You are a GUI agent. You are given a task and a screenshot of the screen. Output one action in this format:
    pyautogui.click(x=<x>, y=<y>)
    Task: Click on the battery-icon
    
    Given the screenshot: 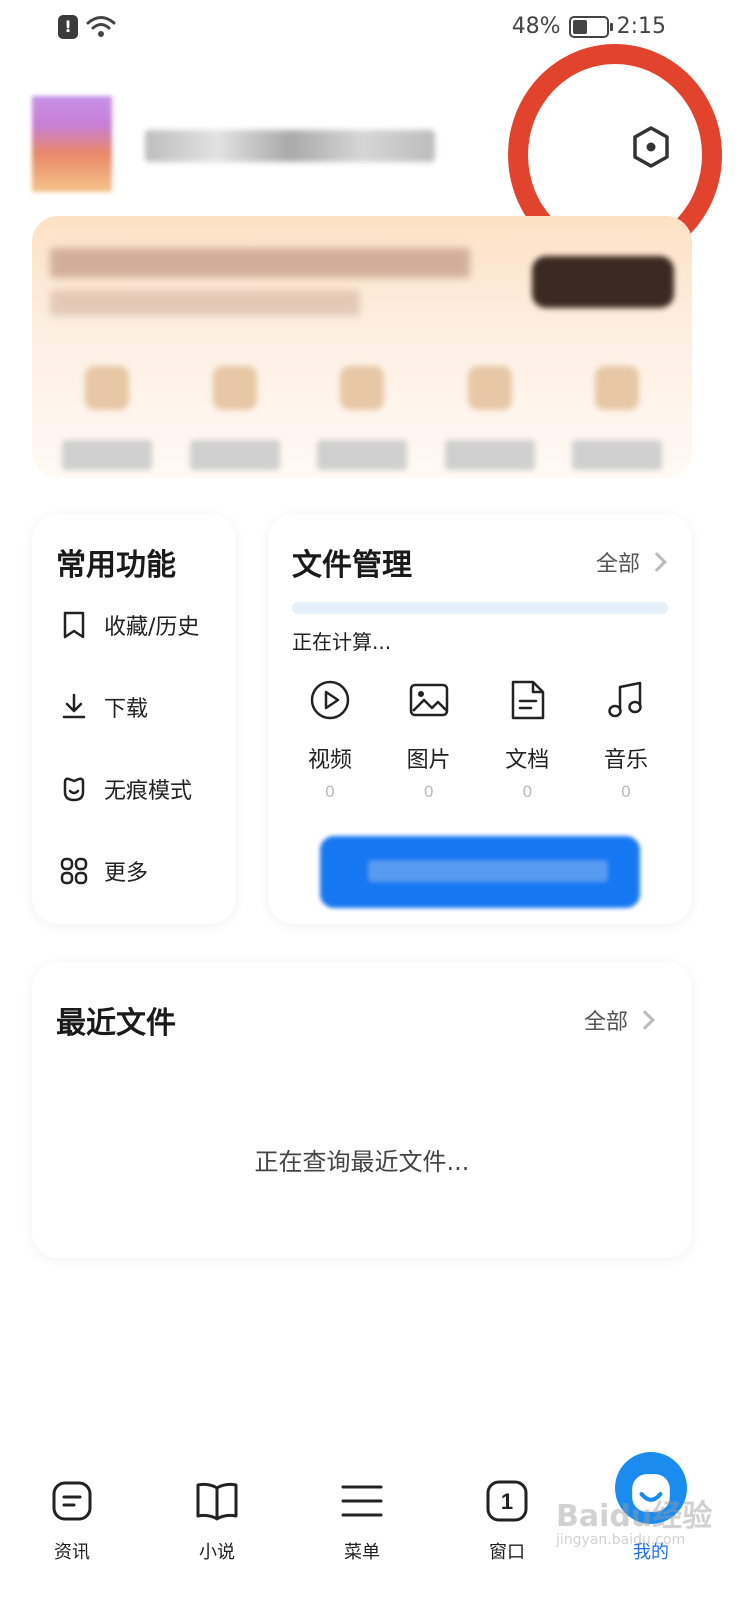 What is the action you would take?
    pyautogui.click(x=590, y=26)
    